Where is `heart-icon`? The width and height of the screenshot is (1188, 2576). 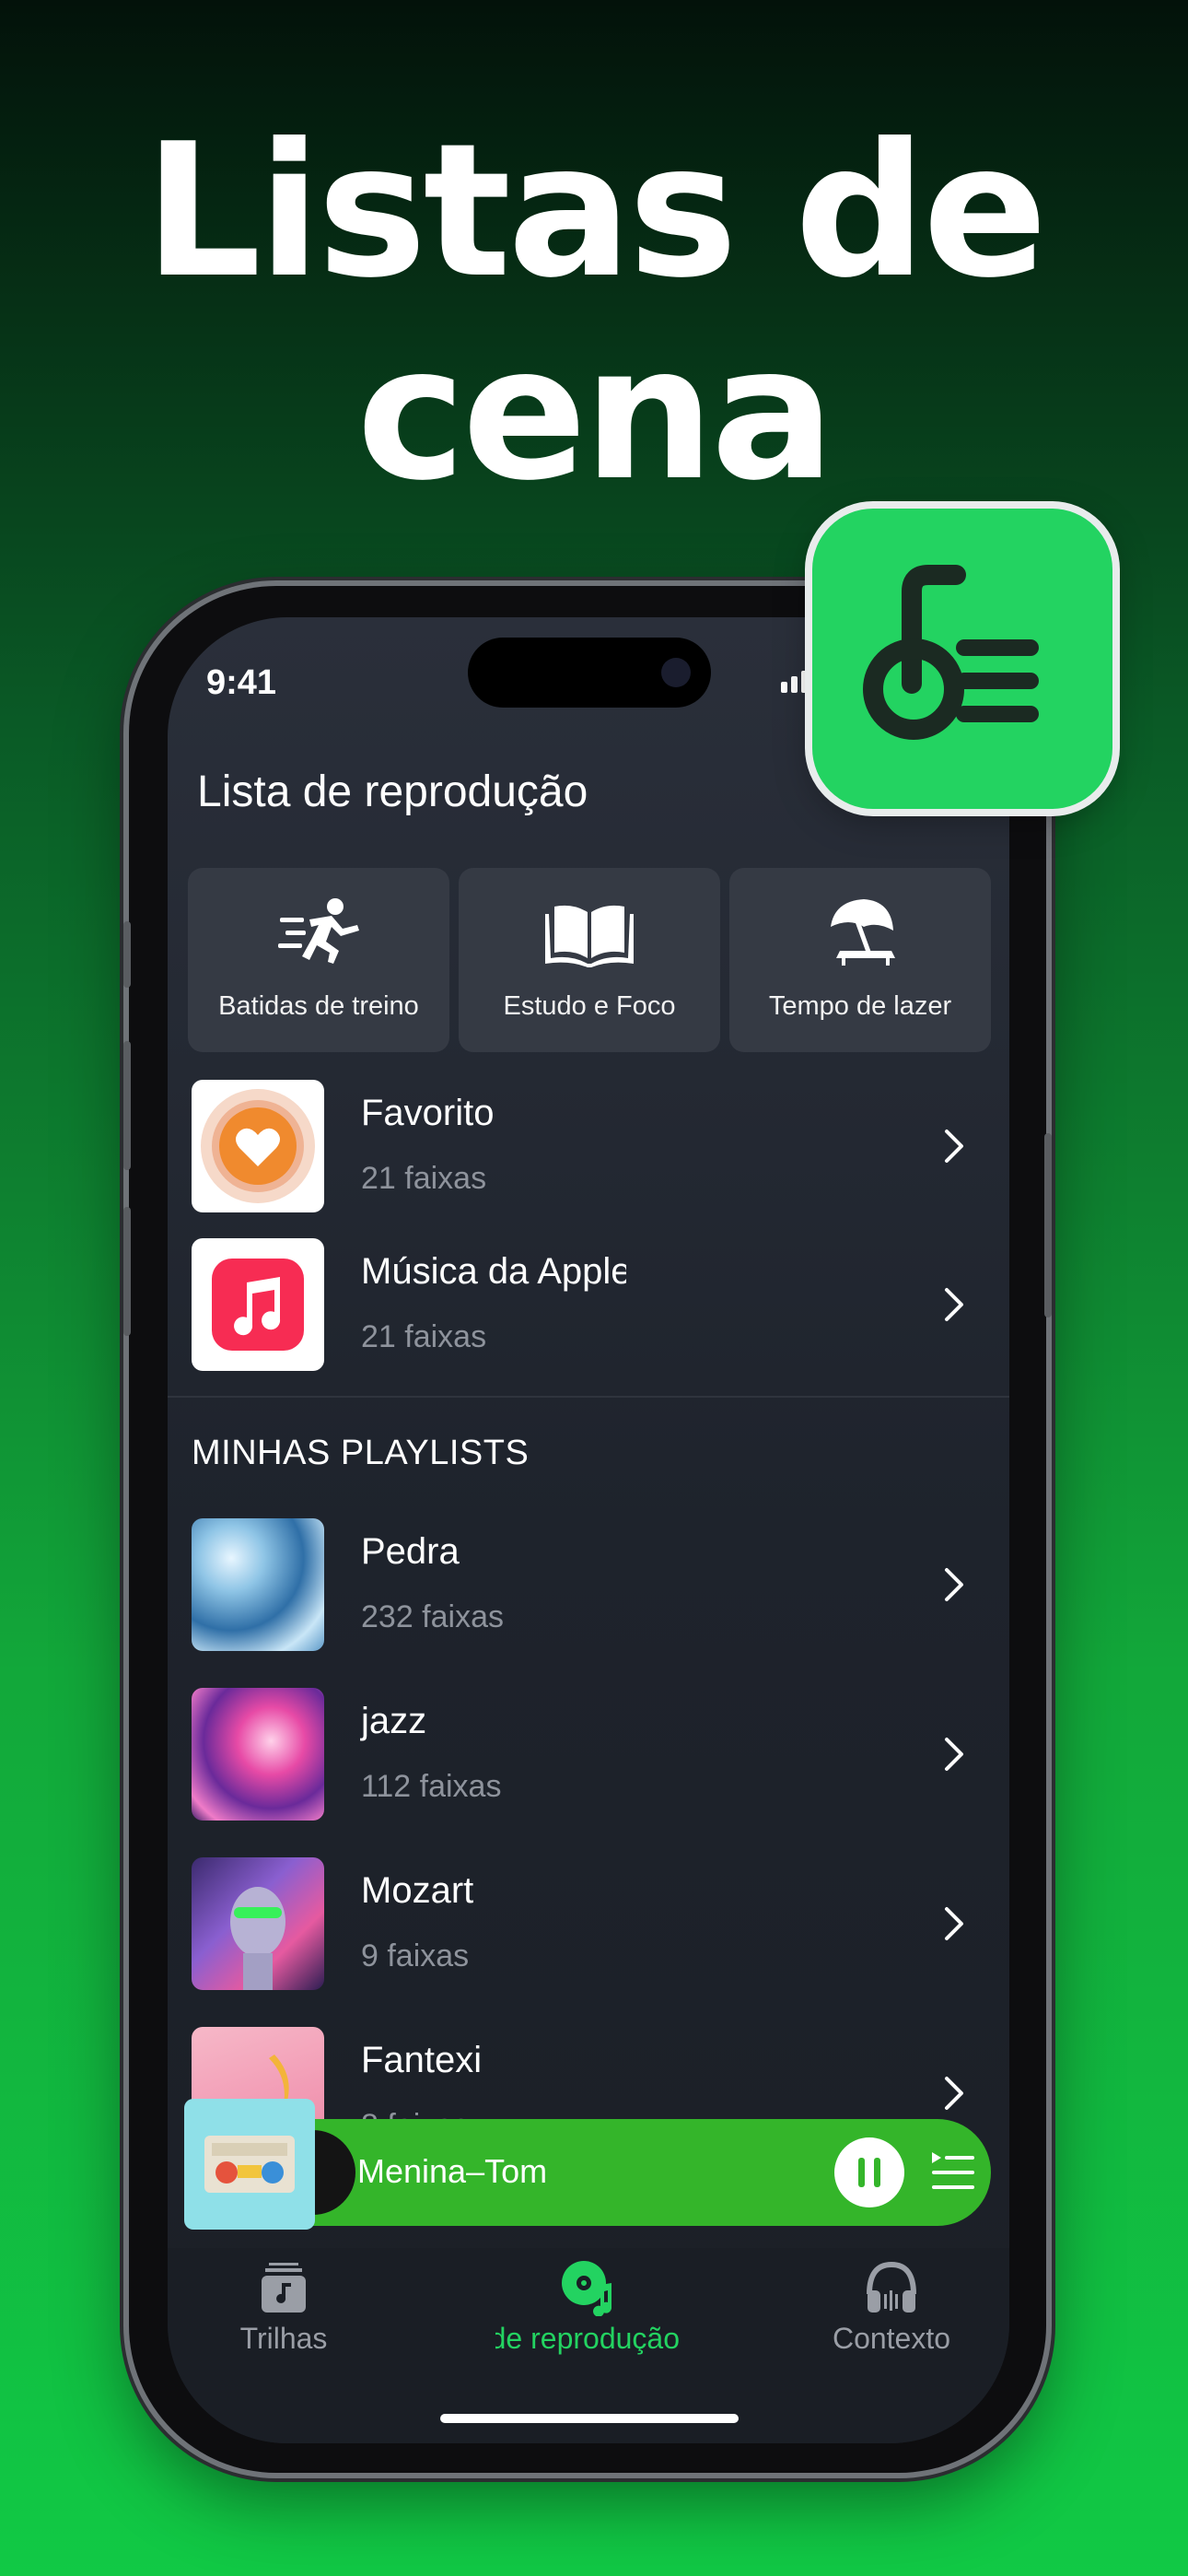 heart-icon is located at coordinates (258, 1146).